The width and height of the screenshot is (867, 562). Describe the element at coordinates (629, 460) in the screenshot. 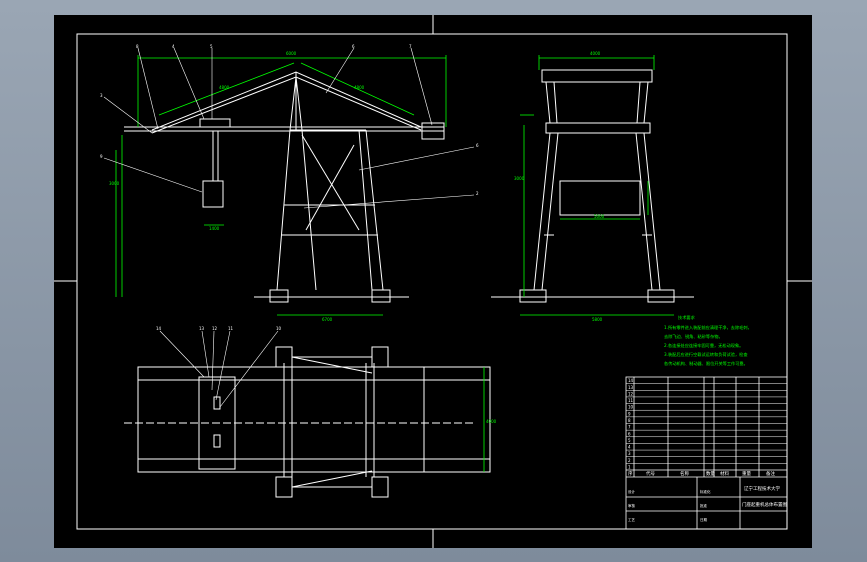

I see `parts-row-number: 2` at that location.